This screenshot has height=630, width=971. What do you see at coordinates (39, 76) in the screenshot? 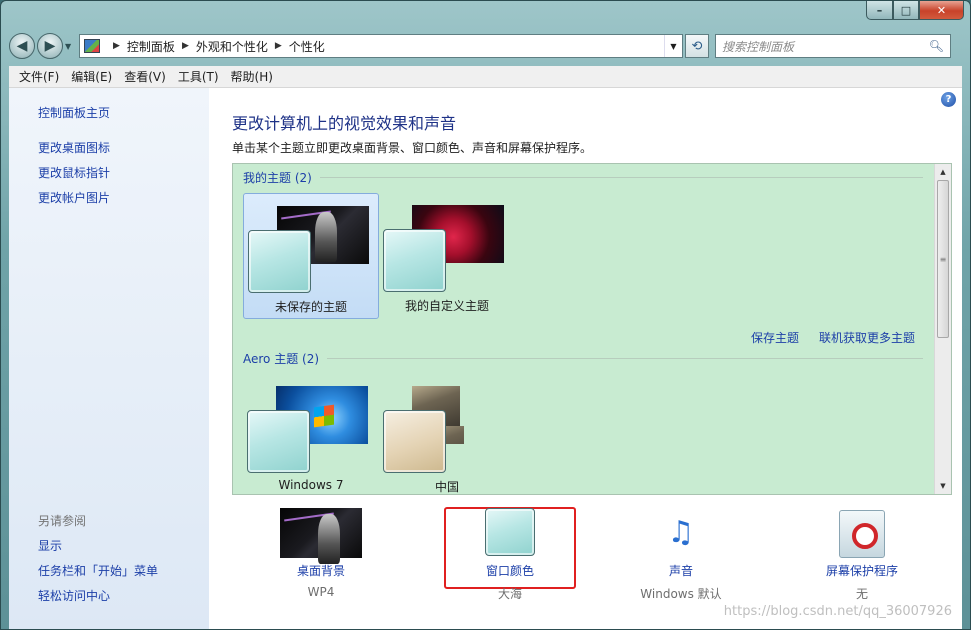
I see `menu-file: 文件(F)` at bounding box center [39, 76].